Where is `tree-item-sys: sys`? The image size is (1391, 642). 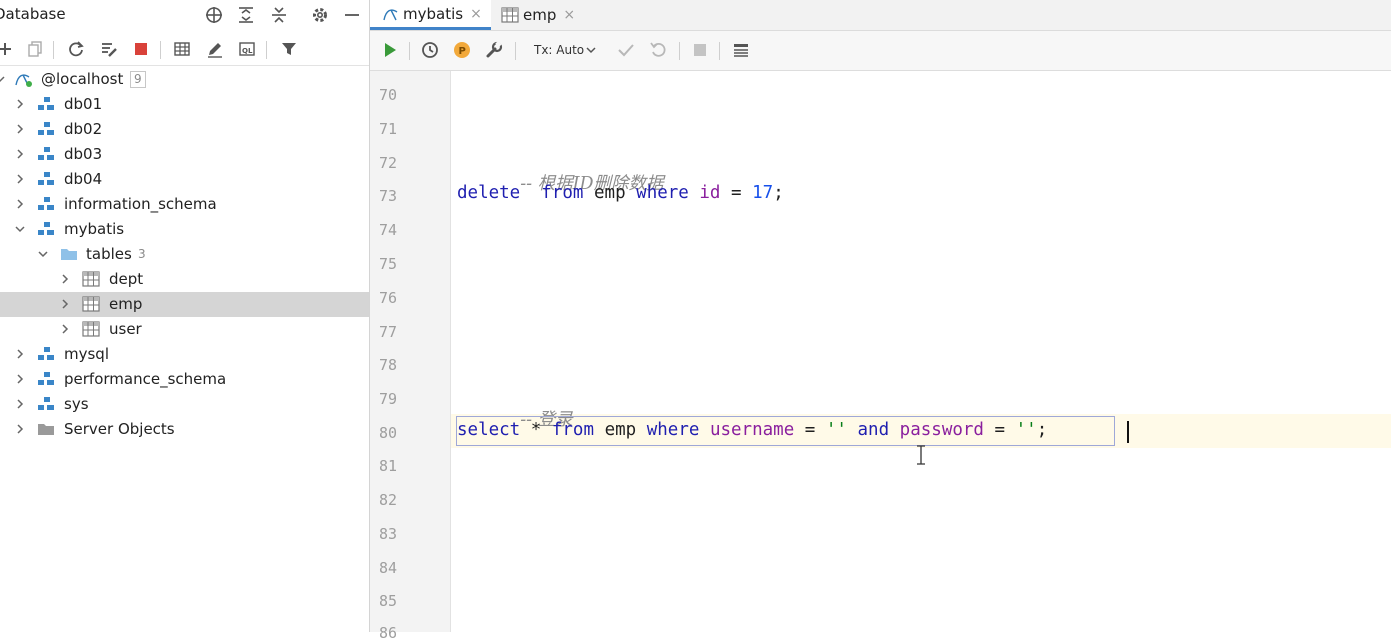 tree-item-sys: sys is located at coordinates (184, 404).